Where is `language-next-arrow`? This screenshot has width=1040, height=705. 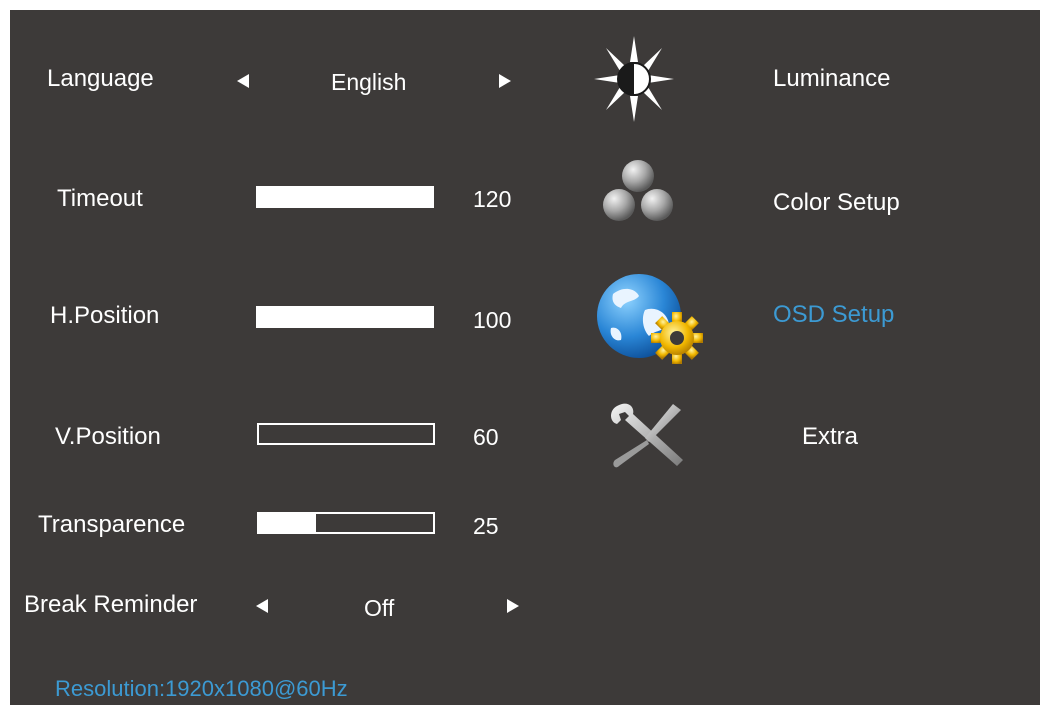 language-next-arrow is located at coordinates (505, 81).